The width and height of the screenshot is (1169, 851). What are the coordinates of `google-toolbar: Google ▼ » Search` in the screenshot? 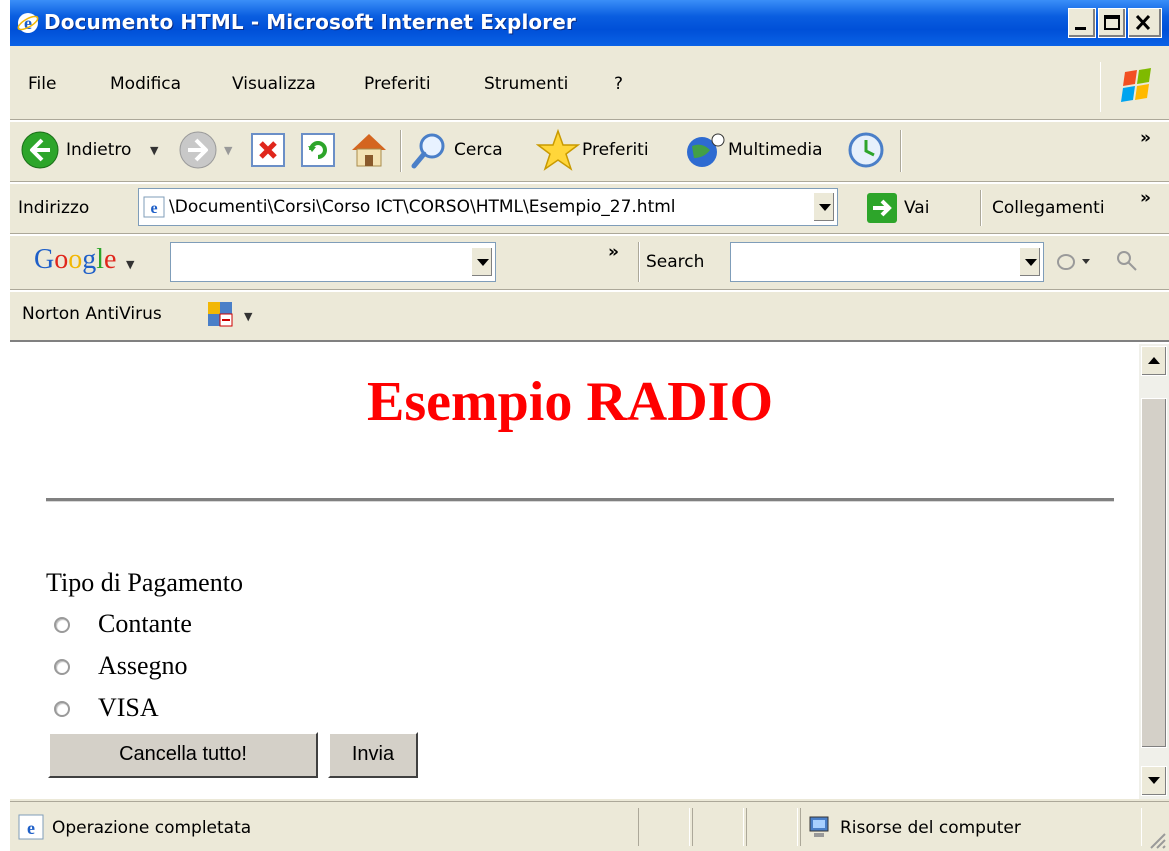 It's located at (589, 263).